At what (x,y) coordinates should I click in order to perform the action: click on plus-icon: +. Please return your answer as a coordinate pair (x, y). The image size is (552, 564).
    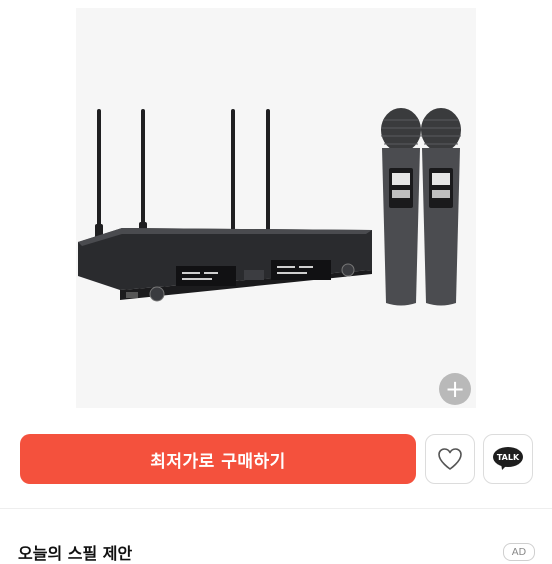
    Looking at the image, I should click on (455, 389).